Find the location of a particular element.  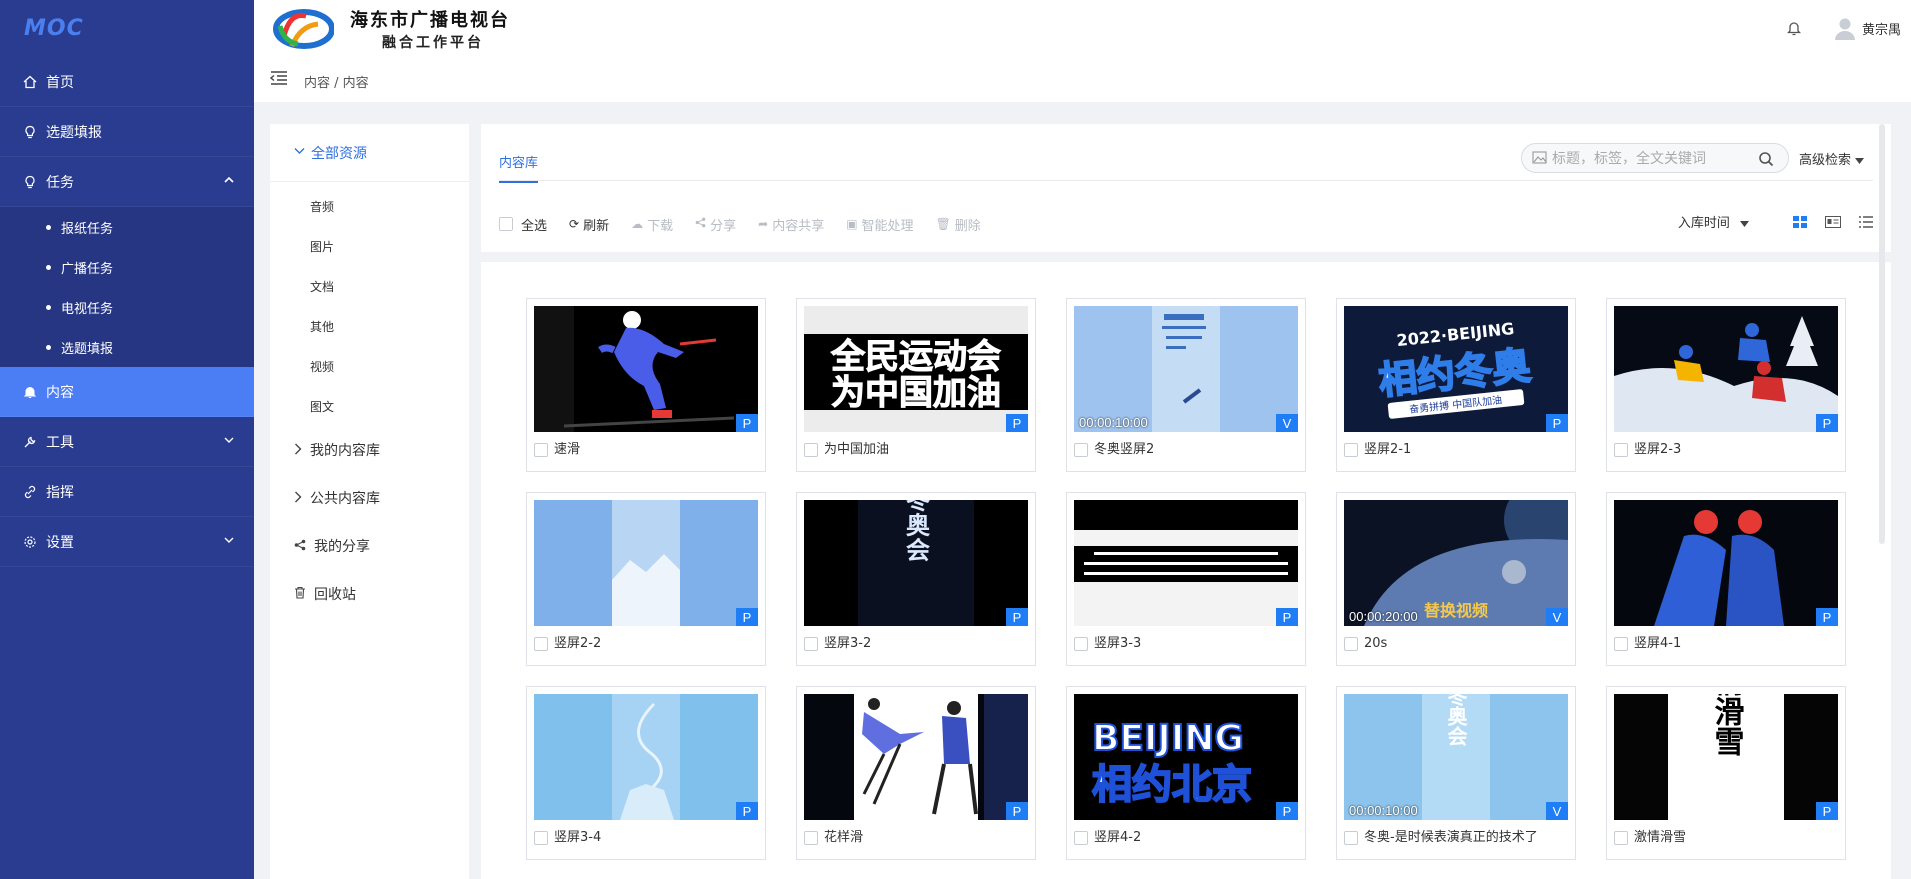

tree-item-image: 图片 is located at coordinates (369, 246).